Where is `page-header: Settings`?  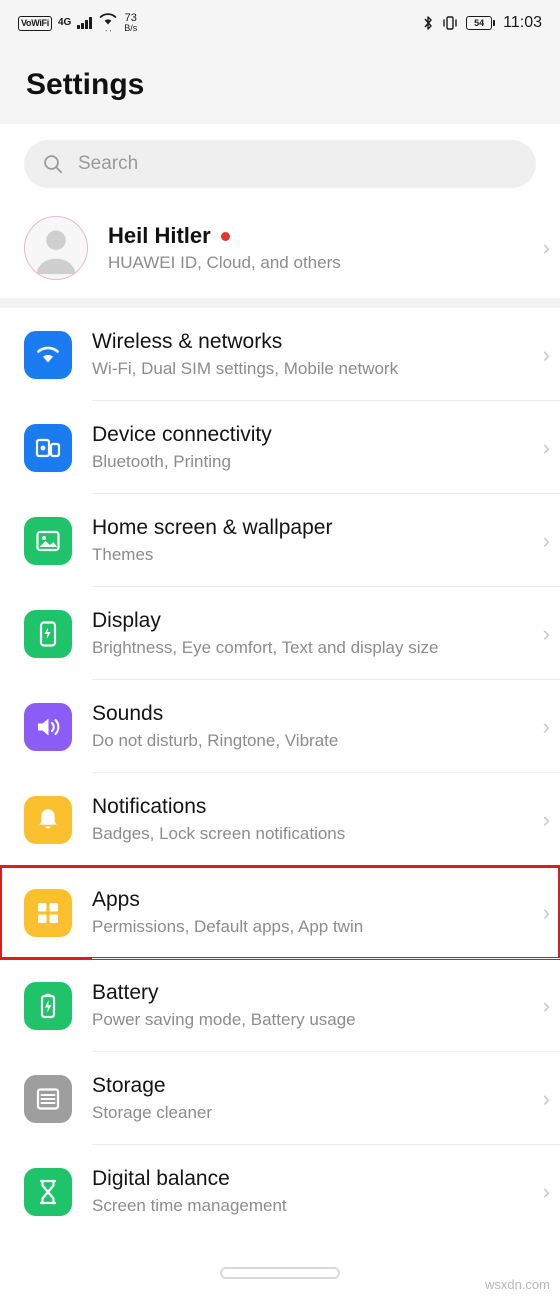
page-header: Settings is located at coordinates (280, 85).